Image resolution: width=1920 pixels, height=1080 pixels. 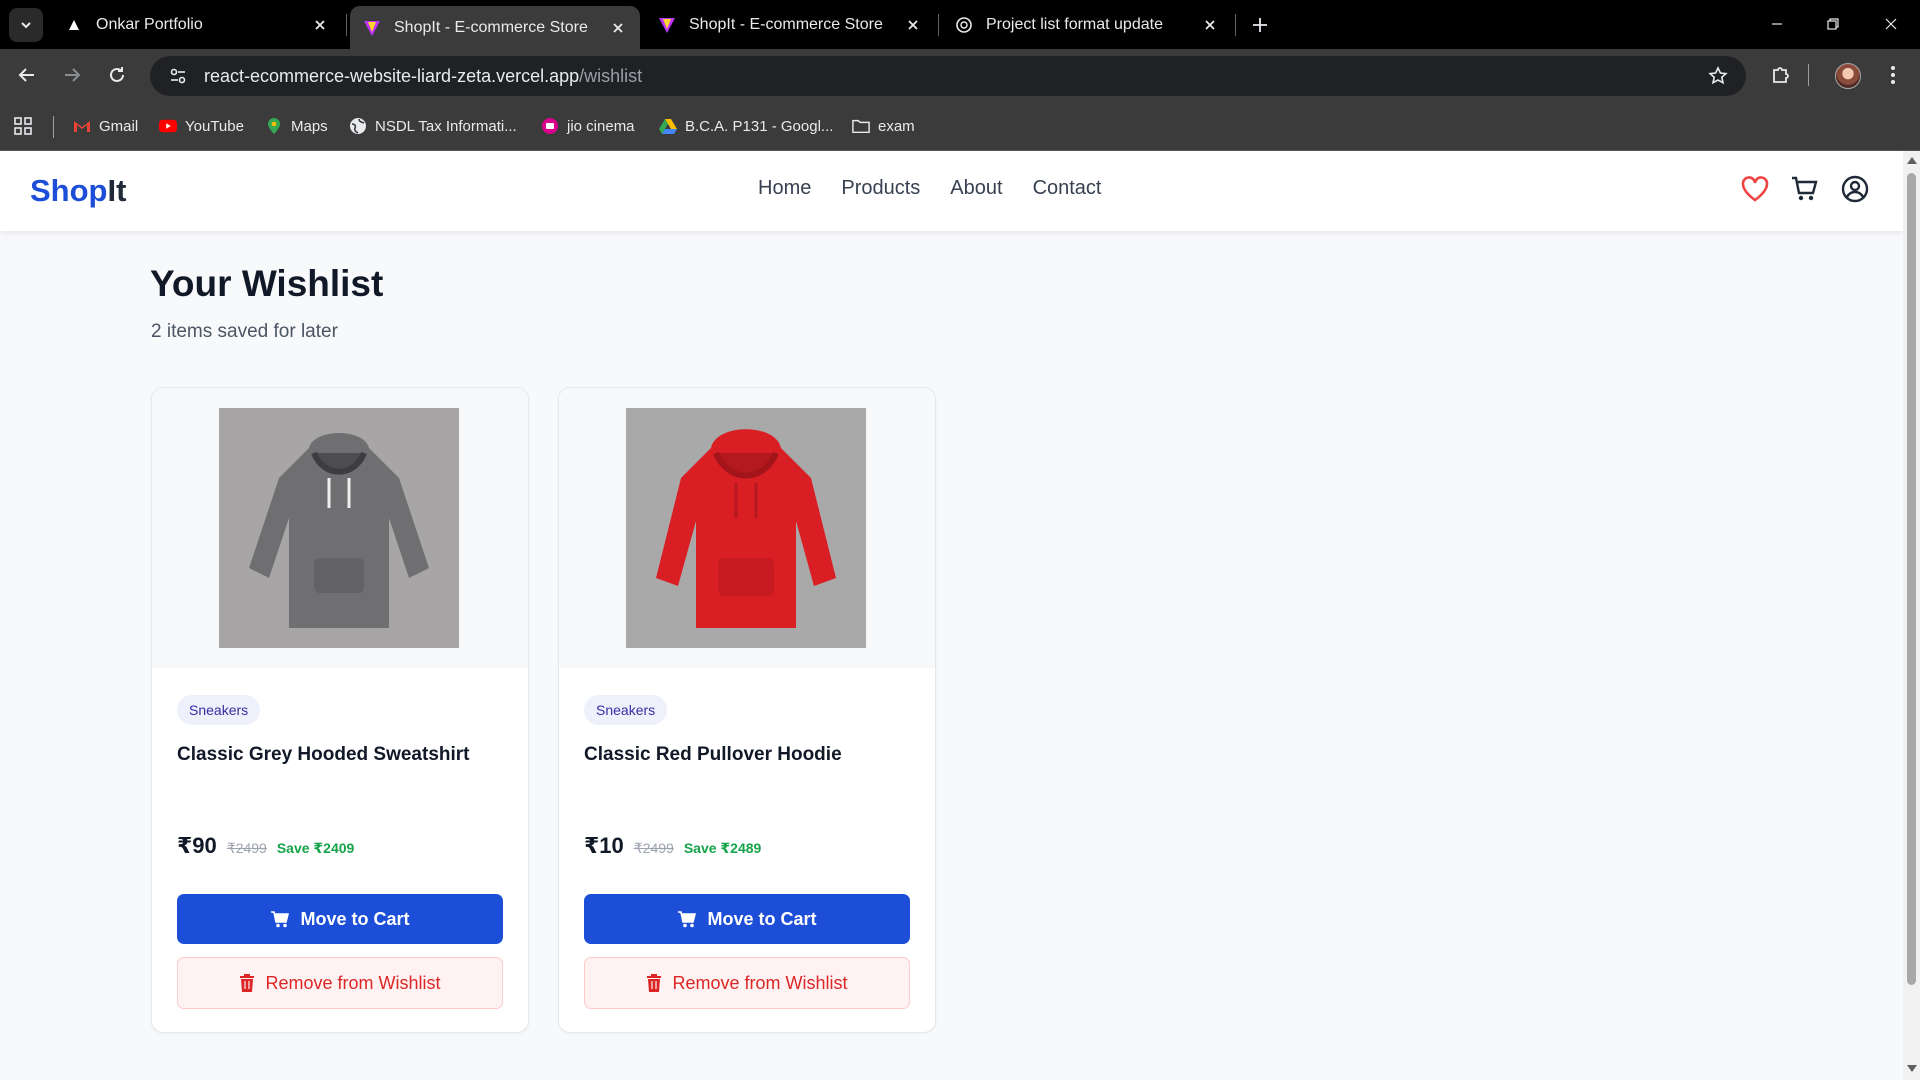 I want to click on savings-label: Save ₹2409, so click(x=315, y=848).